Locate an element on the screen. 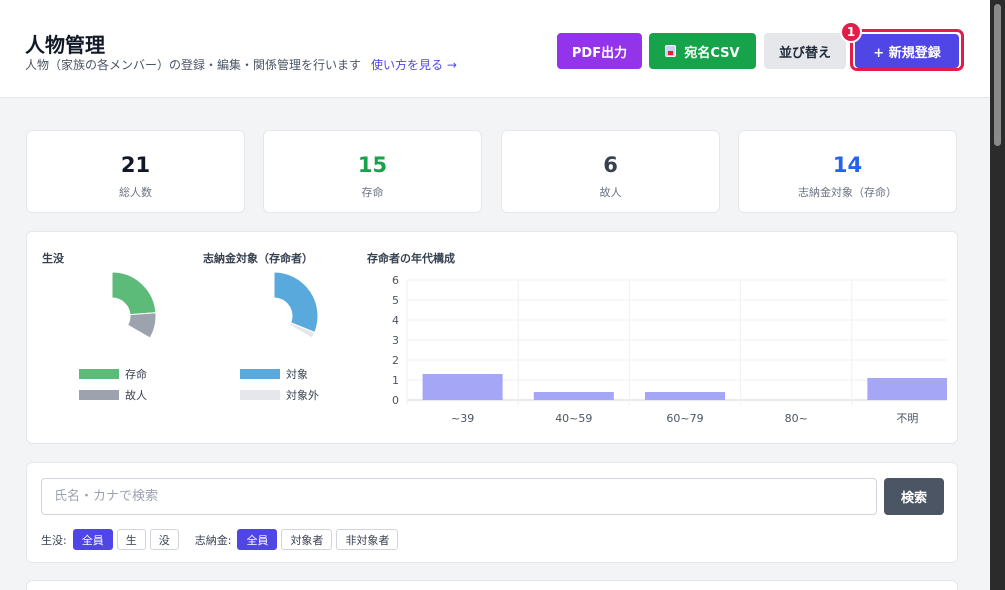  stat-card-alive: 15 存命 is located at coordinates (372, 171).